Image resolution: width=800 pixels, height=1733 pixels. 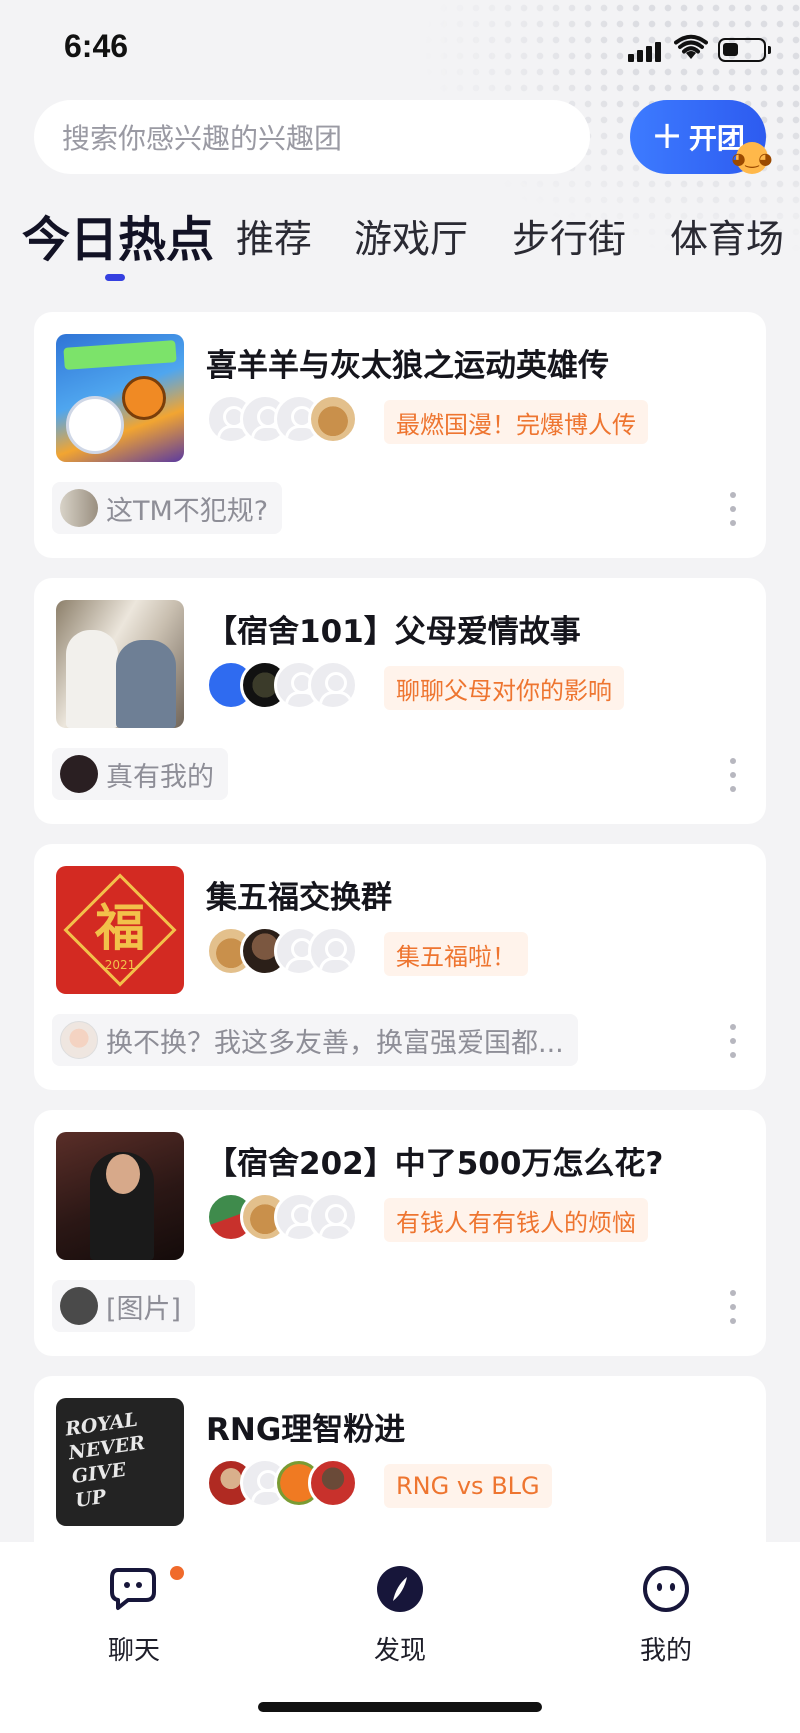 What do you see at coordinates (118, 235) in the screenshot?
I see `tab-today-hot: 今日热点` at bounding box center [118, 235].